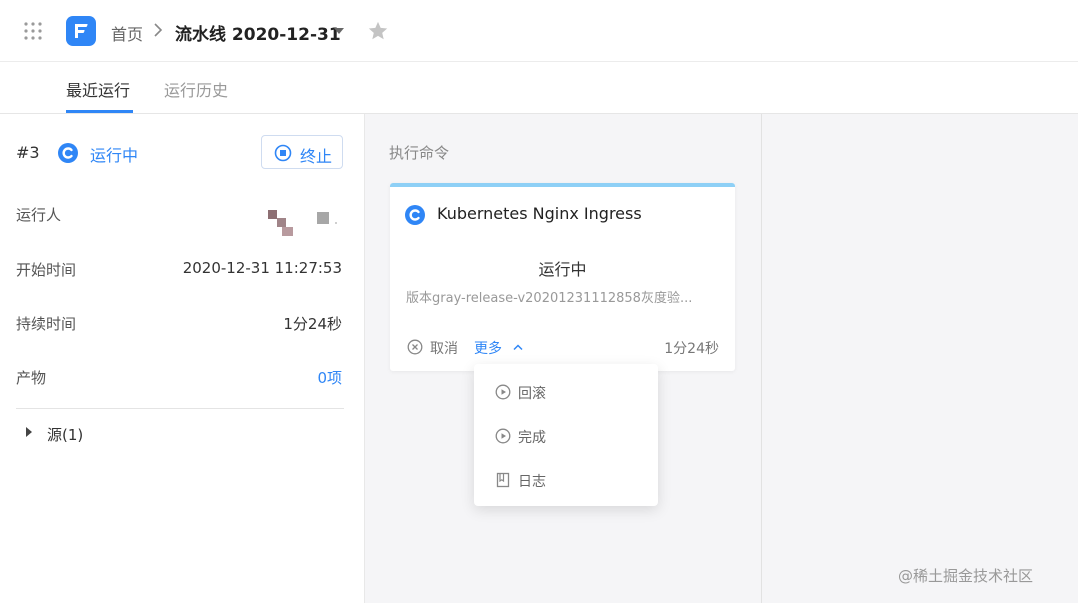  Describe the element at coordinates (539, 88) in the screenshot. I see `tab-bar: 最近运行 运行历史` at that location.